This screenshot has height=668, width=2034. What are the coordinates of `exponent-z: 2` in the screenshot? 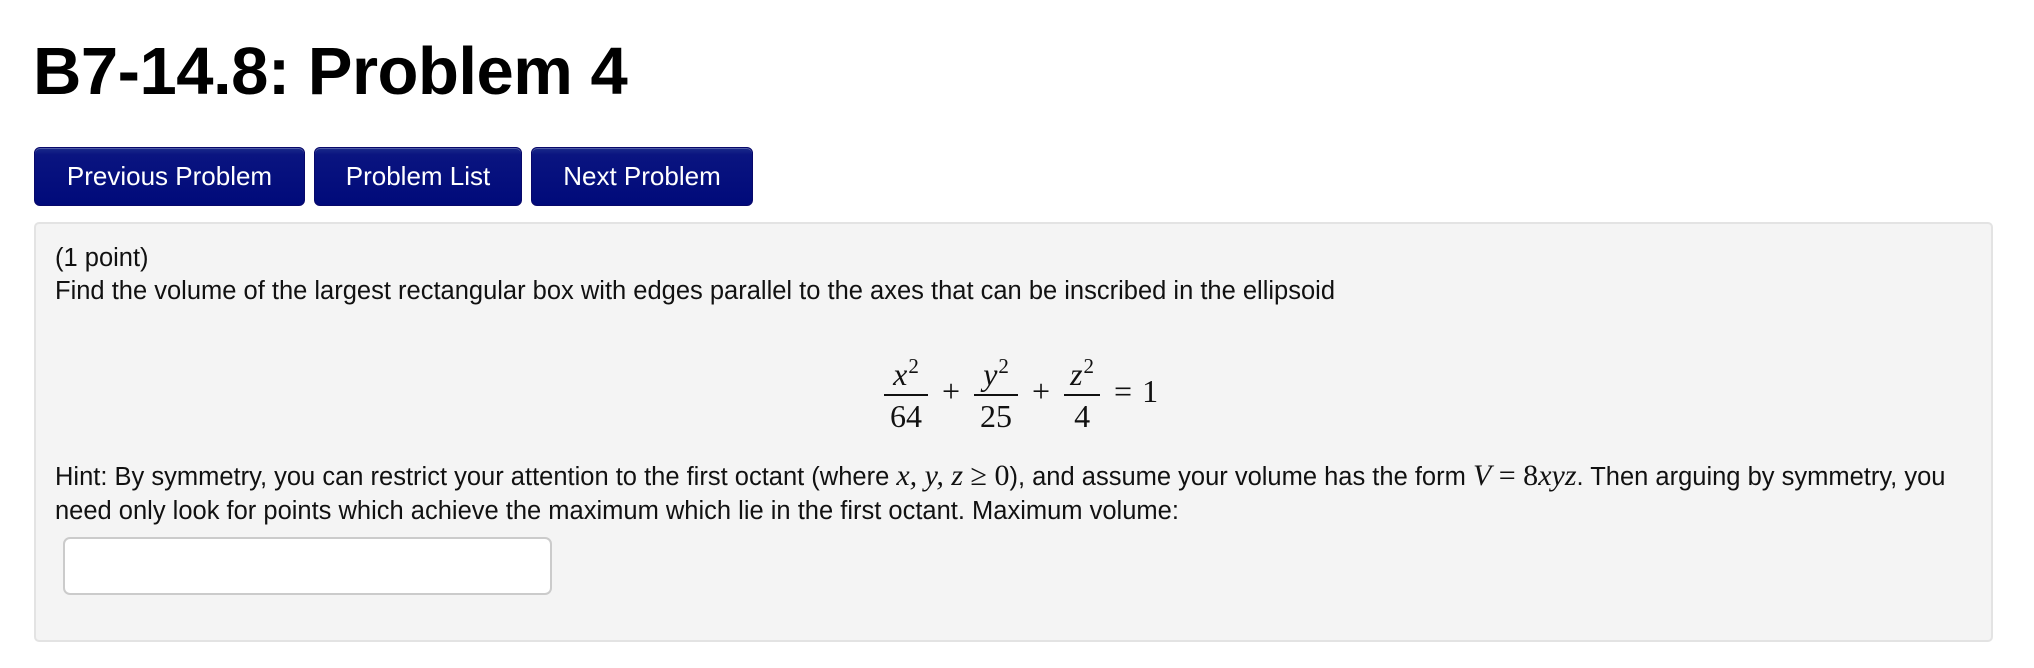 It's located at (1089, 366).